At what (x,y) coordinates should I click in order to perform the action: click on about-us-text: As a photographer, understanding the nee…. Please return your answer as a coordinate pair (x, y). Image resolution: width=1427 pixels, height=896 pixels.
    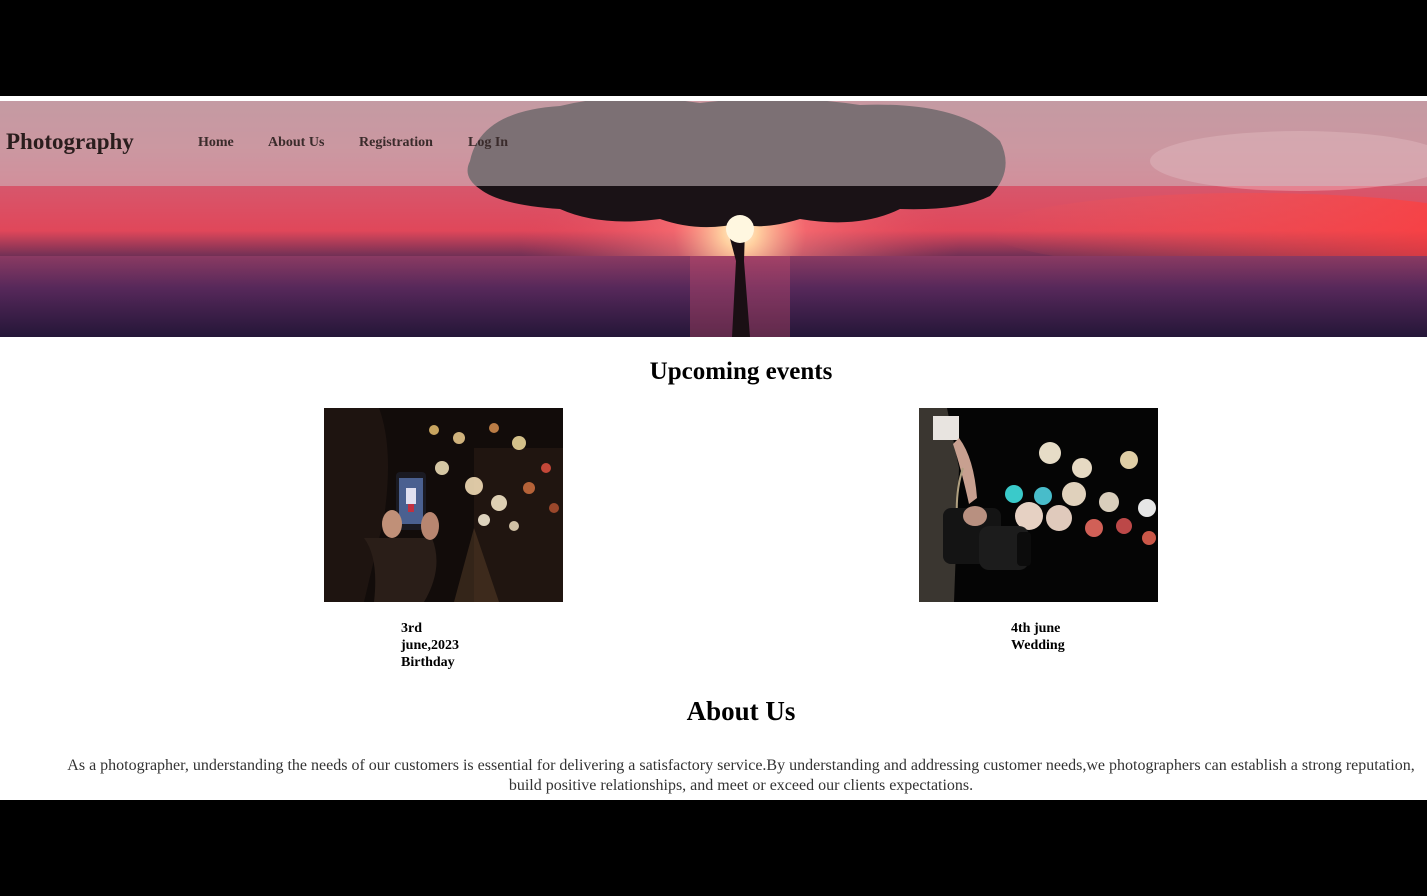
    Looking at the image, I should click on (741, 775).